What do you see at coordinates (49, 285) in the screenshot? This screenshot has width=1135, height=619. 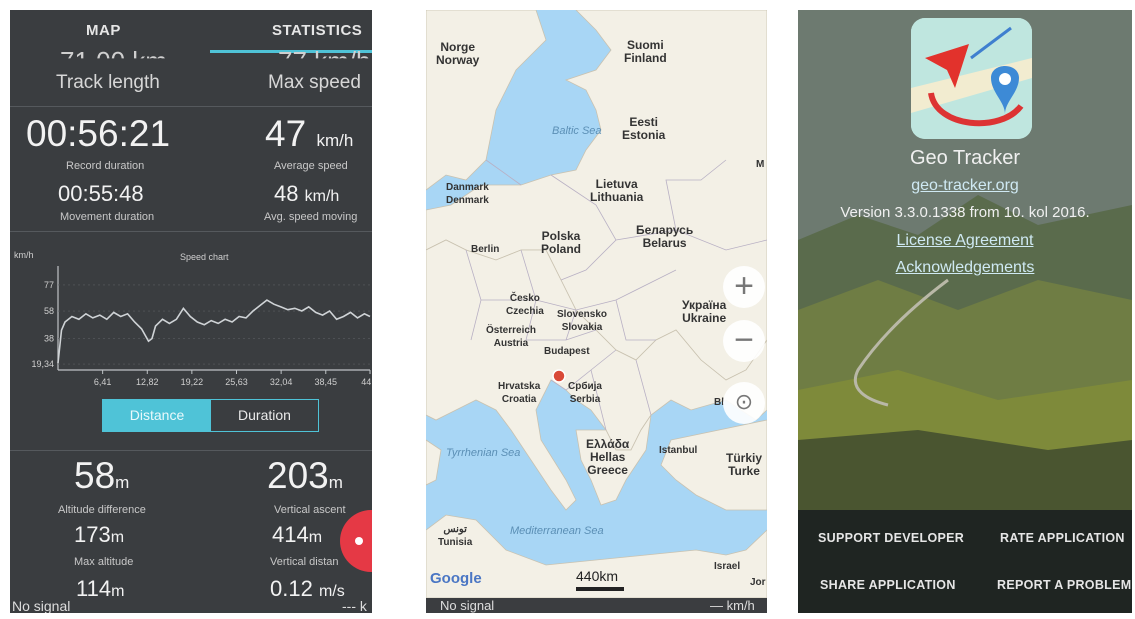 I see `chart-y-tick-label: 77` at bounding box center [49, 285].